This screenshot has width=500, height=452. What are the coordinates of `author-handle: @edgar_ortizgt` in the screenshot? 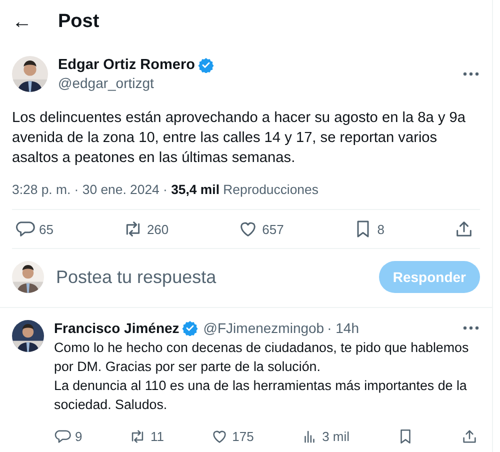 It's located at (255, 83).